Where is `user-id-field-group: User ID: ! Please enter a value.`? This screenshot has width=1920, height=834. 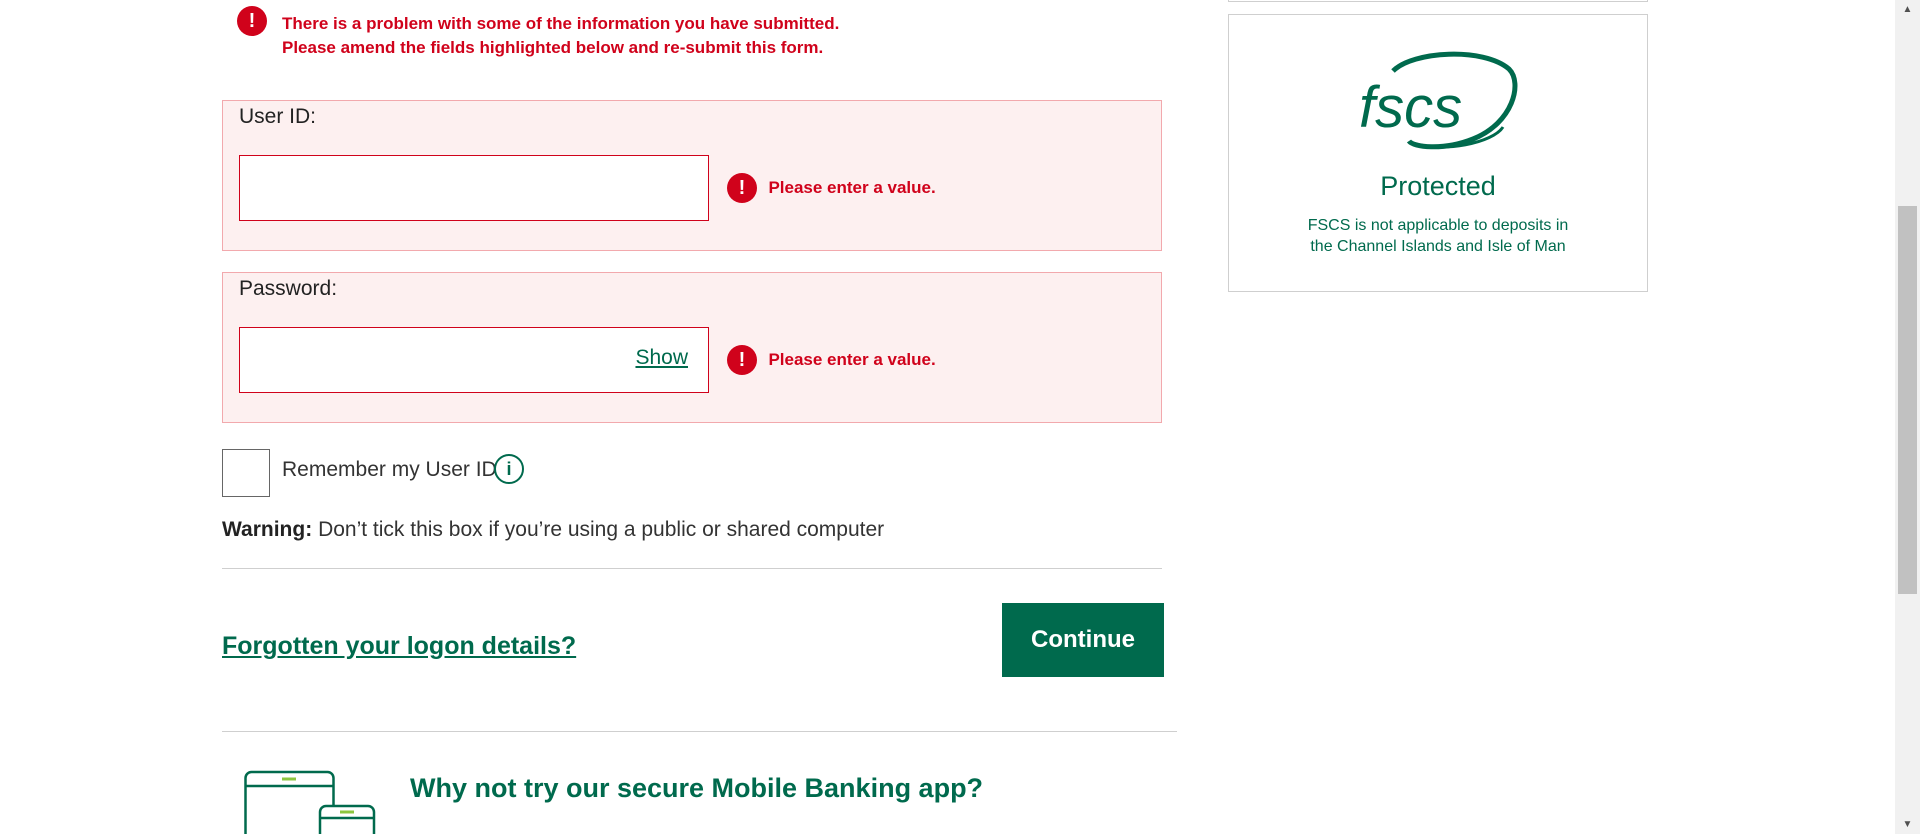 user-id-field-group: User ID: ! Please enter a value. is located at coordinates (692, 175).